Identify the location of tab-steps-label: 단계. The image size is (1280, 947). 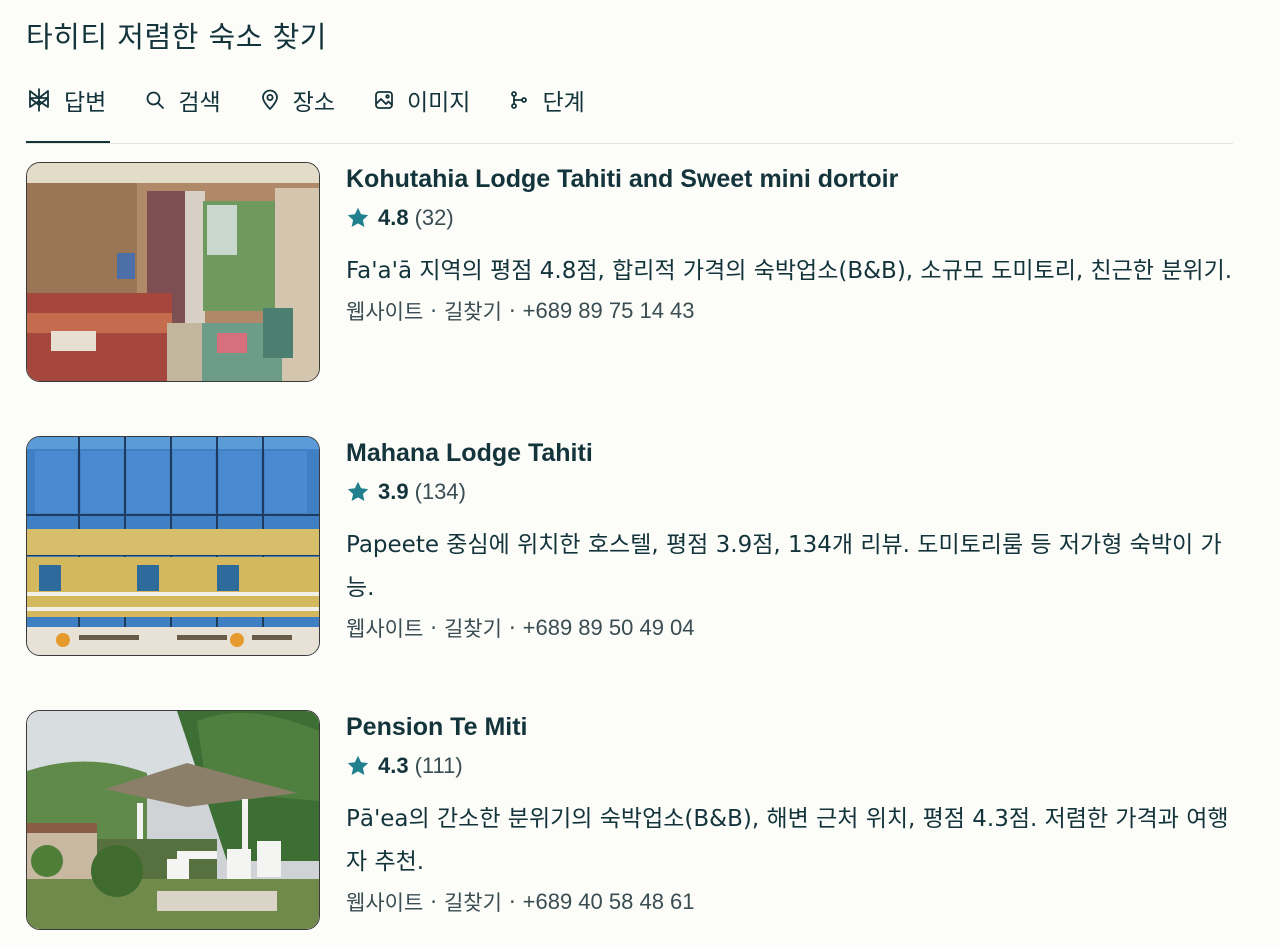
(563, 103).